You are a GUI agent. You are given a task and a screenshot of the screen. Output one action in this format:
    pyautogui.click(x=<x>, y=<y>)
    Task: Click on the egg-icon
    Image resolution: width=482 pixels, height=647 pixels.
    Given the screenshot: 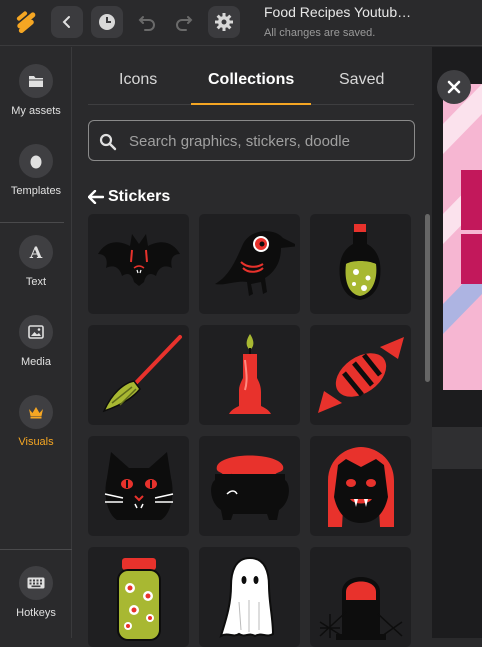 What is the action you would take?
    pyautogui.click(x=36, y=162)
    